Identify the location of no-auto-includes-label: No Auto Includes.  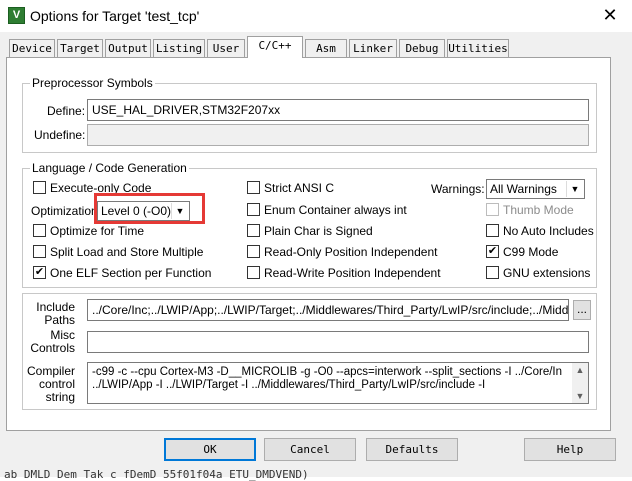
(548, 231).